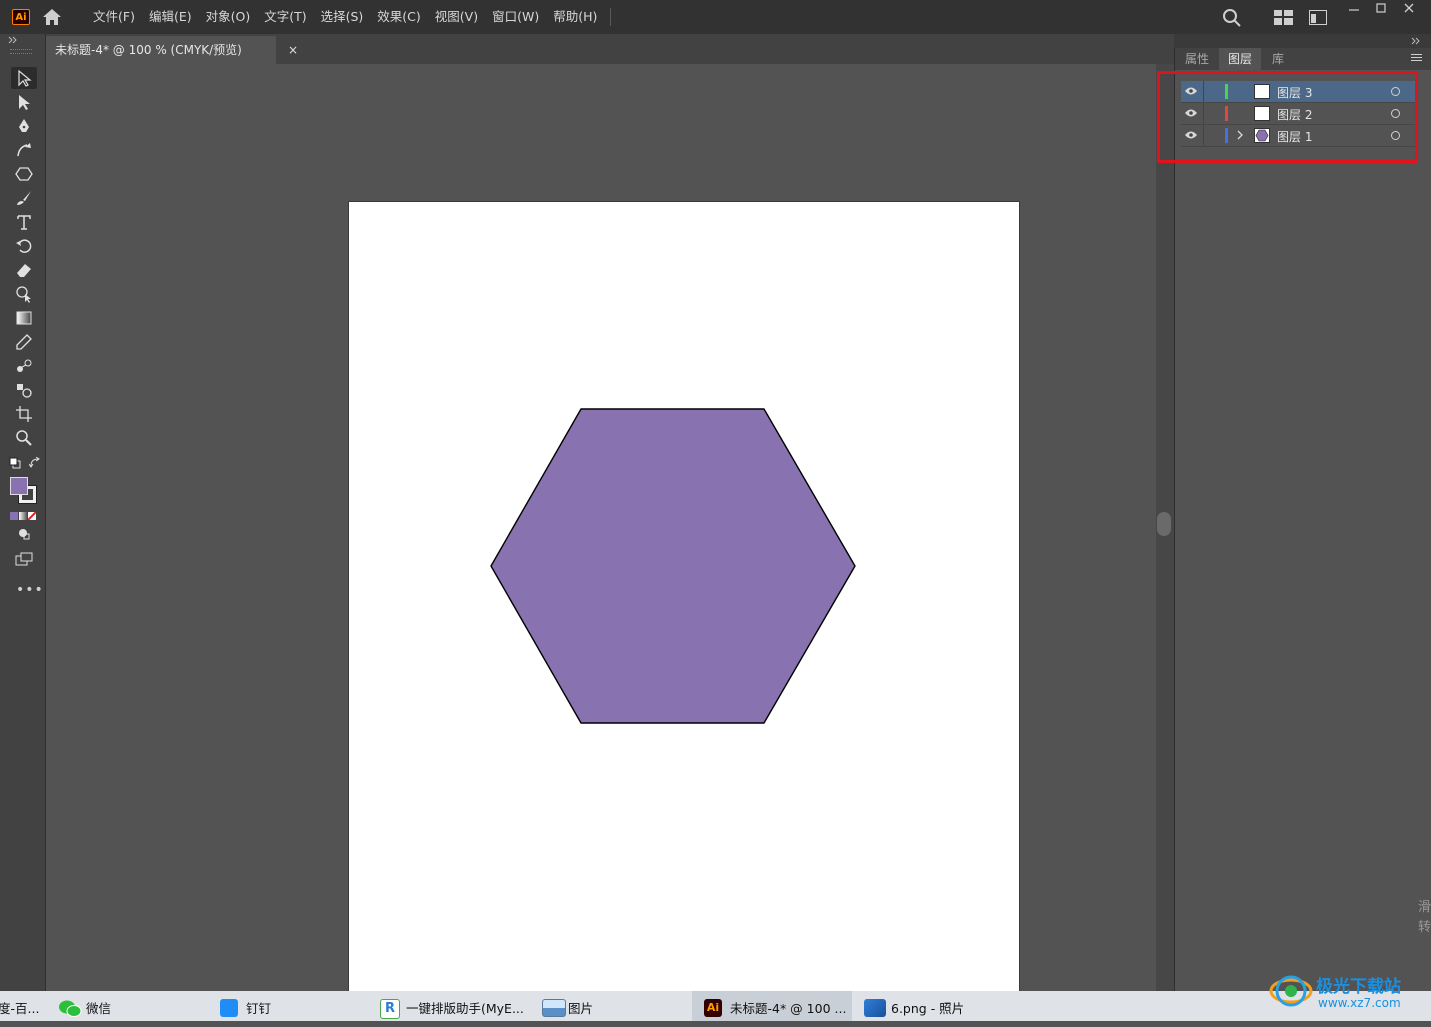  I want to click on rotate-tool, so click(24, 246).